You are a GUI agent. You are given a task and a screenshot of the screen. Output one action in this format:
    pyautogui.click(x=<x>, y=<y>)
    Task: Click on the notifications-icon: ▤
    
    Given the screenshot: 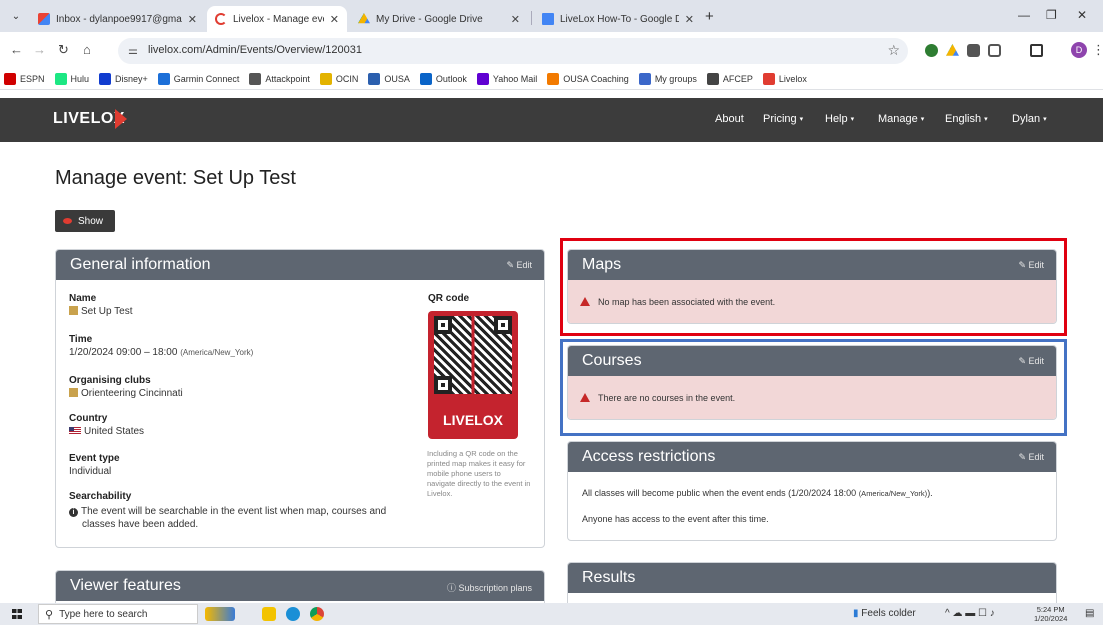 What is the action you would take?
    pyautogui.click(x=1089, y=613)
    